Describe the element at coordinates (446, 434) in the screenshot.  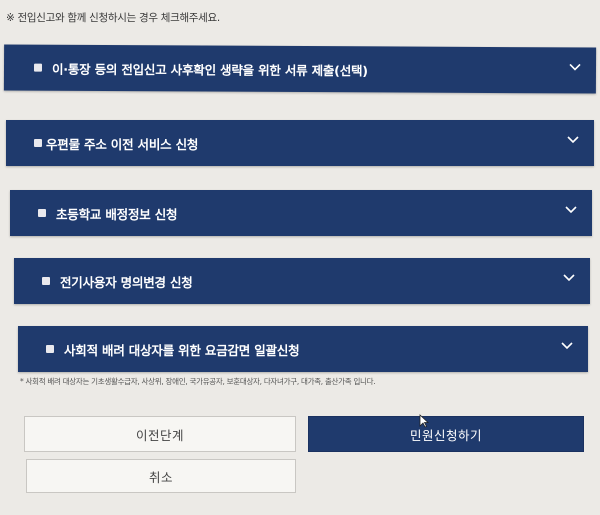
I see `submit-application-button: 민원신청하기` at that location.